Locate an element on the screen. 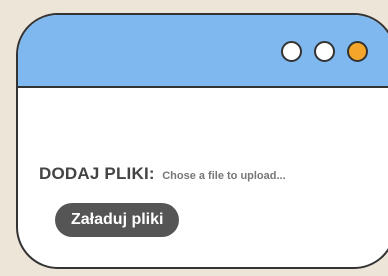 Image resolution: width=388 pixels, height=276 pixels. upload-label: DODAJ PLIKI: is located at coordinates (97, 173).